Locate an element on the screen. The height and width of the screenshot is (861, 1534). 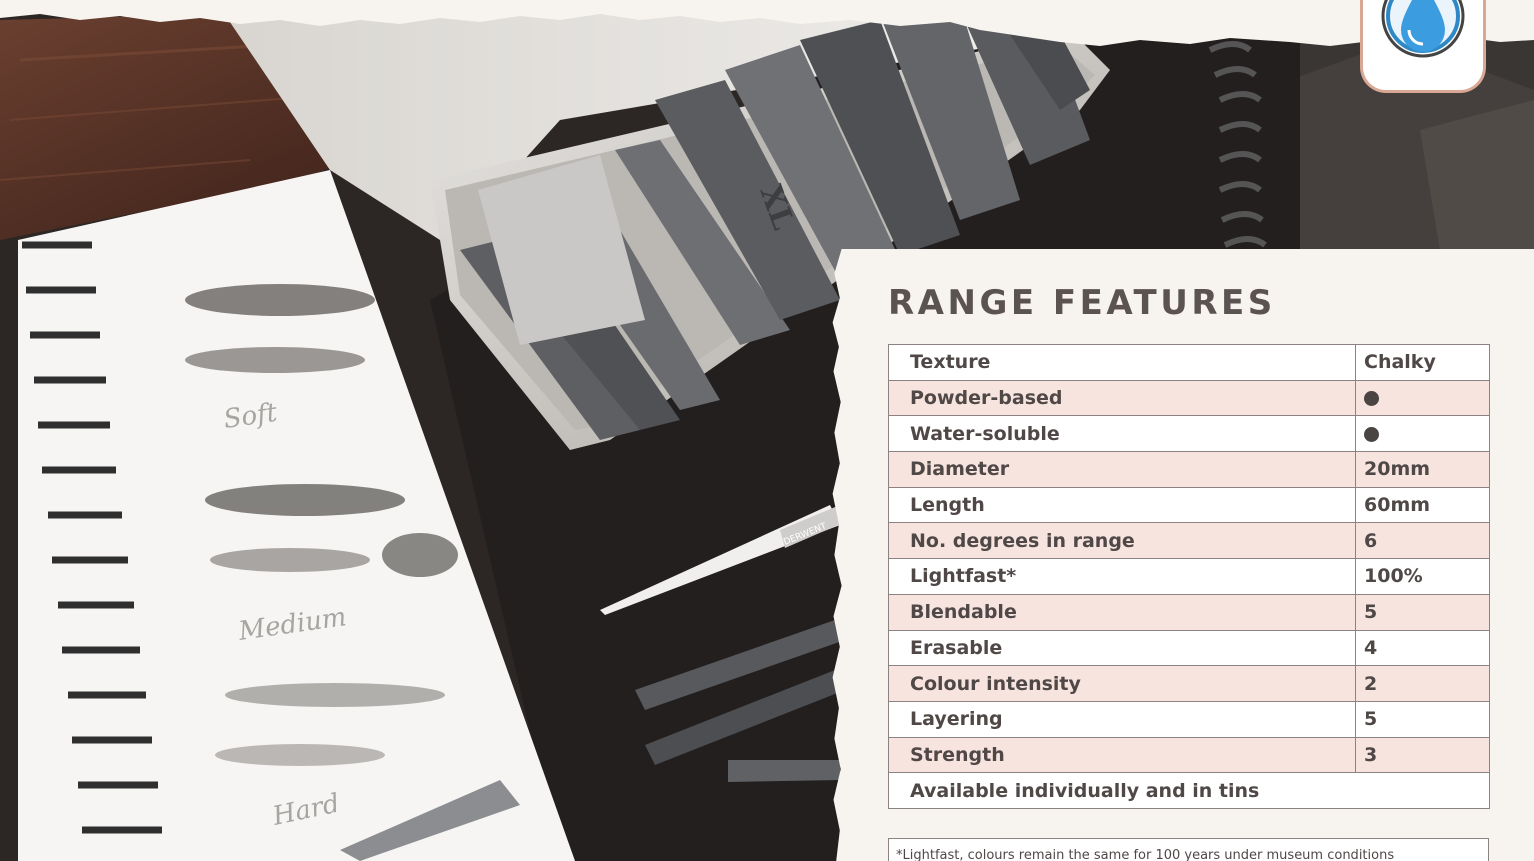
table-row: Layering 5 is located at coordinates (1189, 719).